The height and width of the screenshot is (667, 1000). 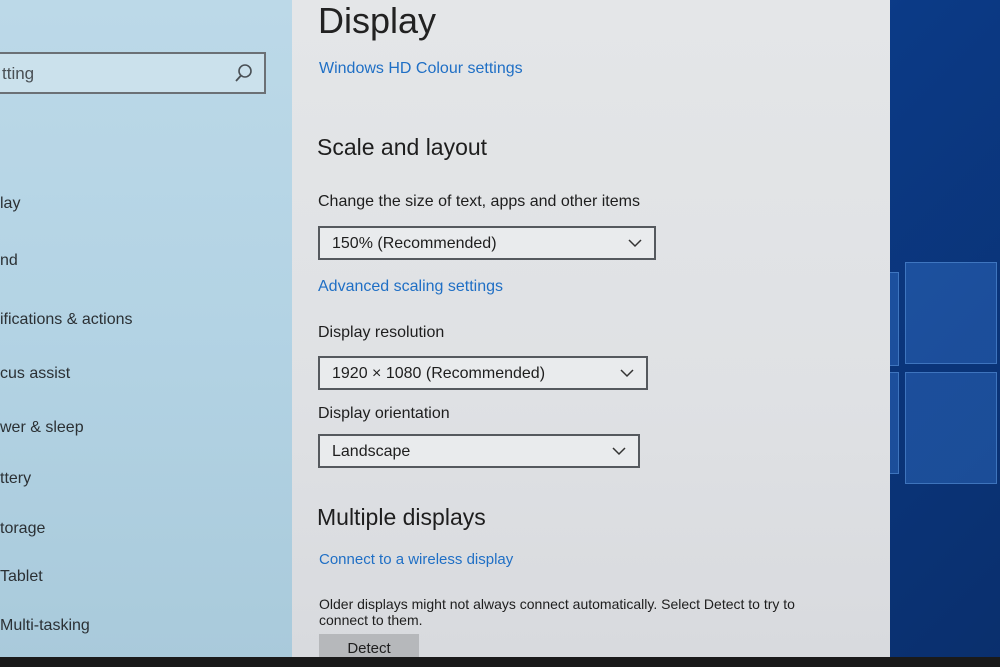 I want to click on scale-dropdown: 150% (Recommended), so click(x=487, y=243).